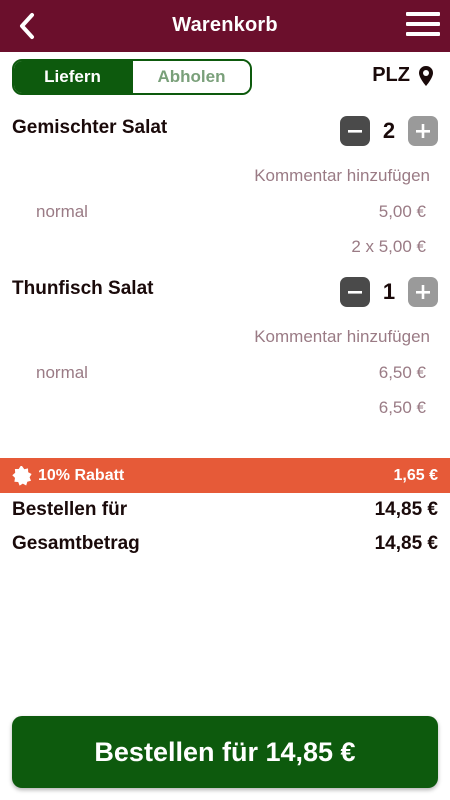 Image resolution: width=450 pixels, height=800 pixels. Describe the element at coordinates (225, 475) in the screenshot. I see `discount-banner: 10% Rabatt 1,65 €` at that location.